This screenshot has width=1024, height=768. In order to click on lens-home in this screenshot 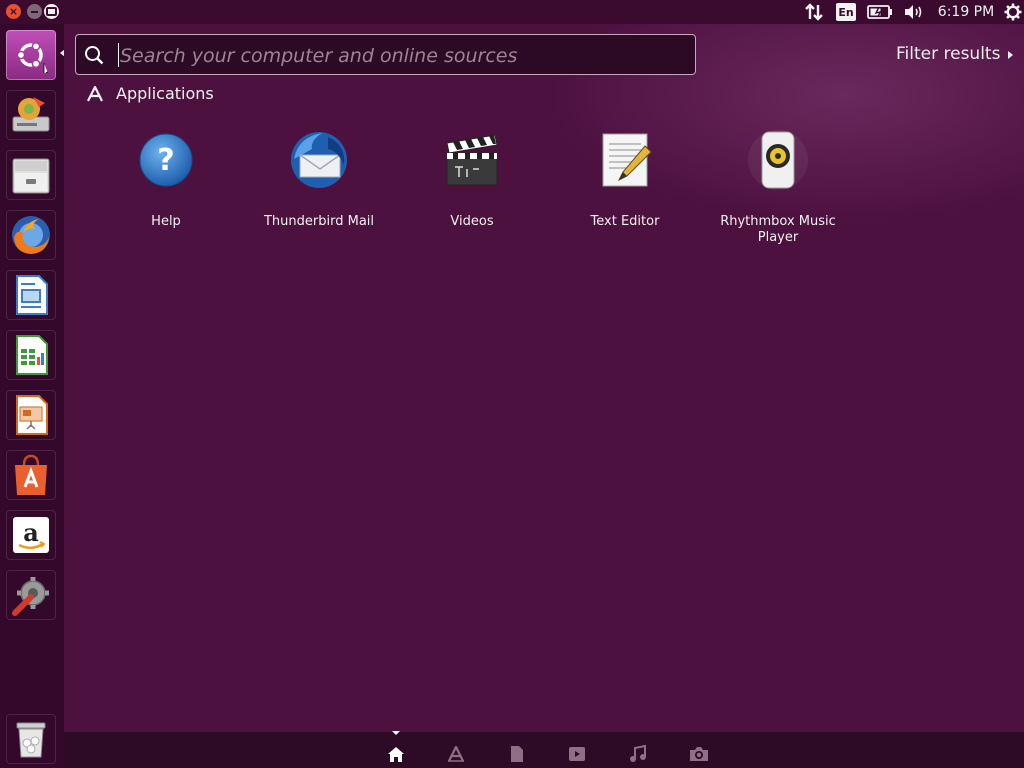, I will do `click(396, 754)`.